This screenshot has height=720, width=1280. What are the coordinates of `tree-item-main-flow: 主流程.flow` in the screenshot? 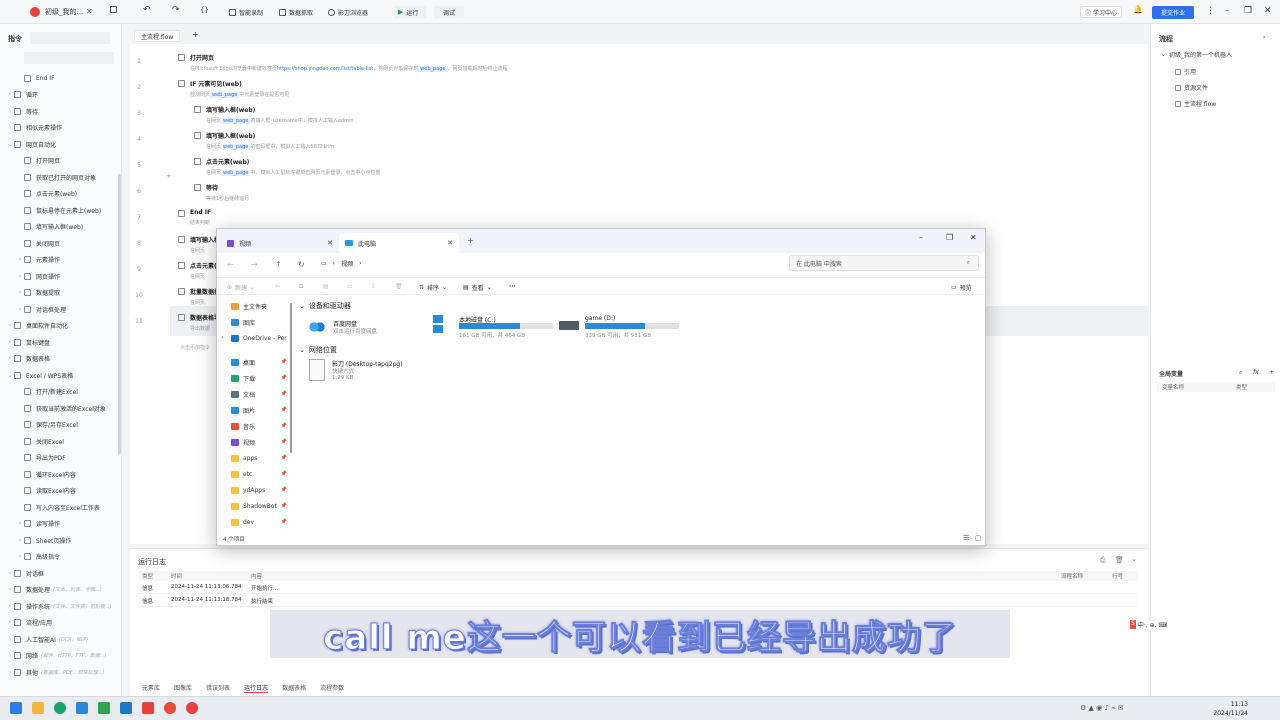 It's located at (1195, 103).